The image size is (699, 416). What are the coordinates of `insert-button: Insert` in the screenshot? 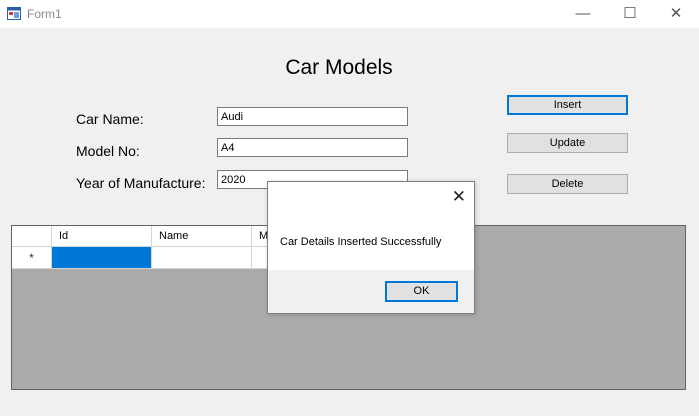 It's located at (567, 105).